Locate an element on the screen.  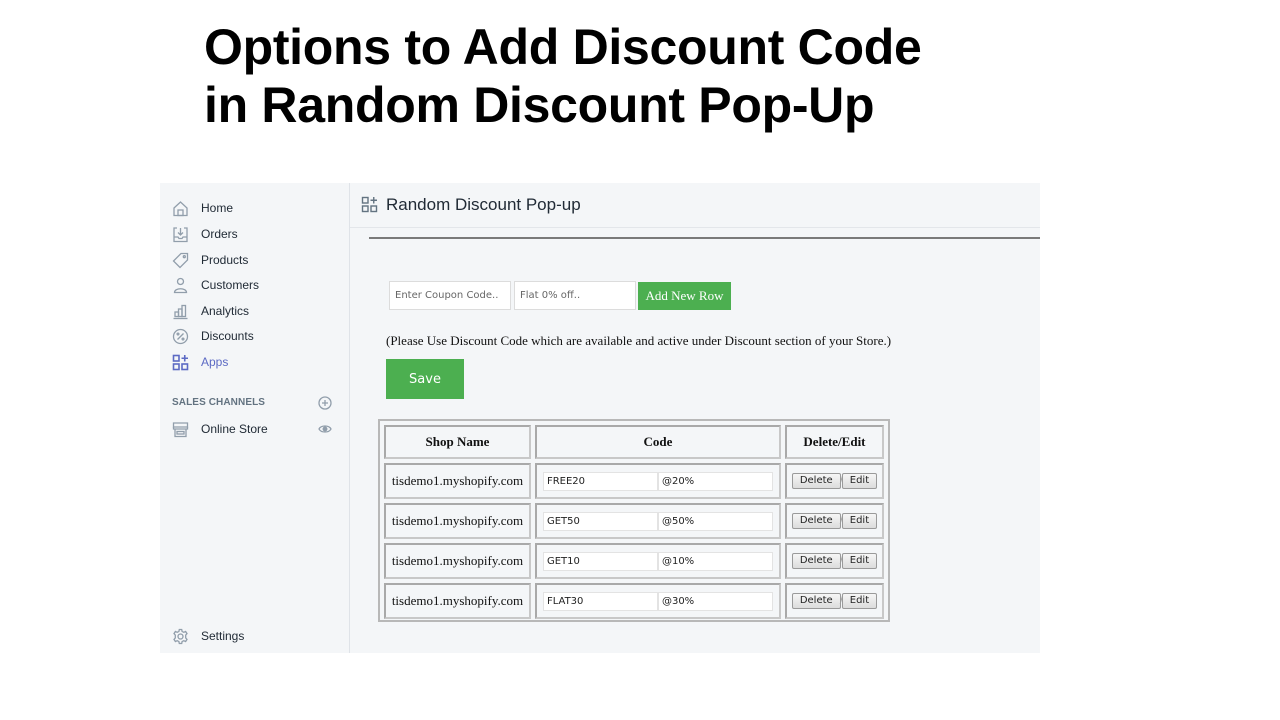
discount-icon is located at coordinates (180, 336).